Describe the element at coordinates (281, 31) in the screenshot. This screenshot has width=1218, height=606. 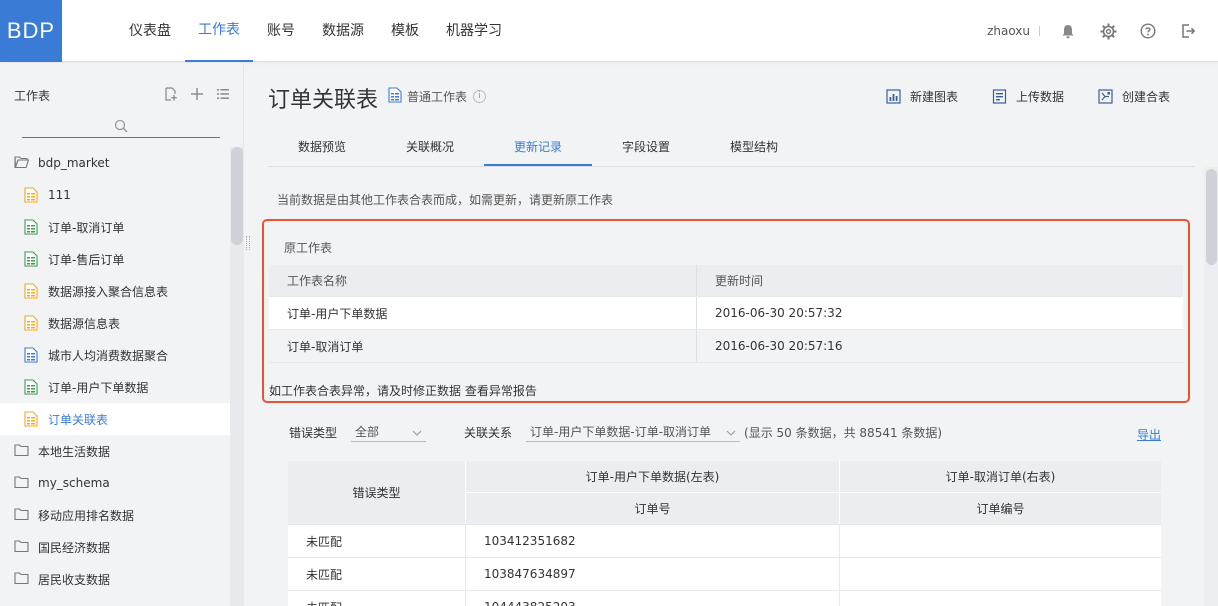
I see `nav-account: 账号` at that location.